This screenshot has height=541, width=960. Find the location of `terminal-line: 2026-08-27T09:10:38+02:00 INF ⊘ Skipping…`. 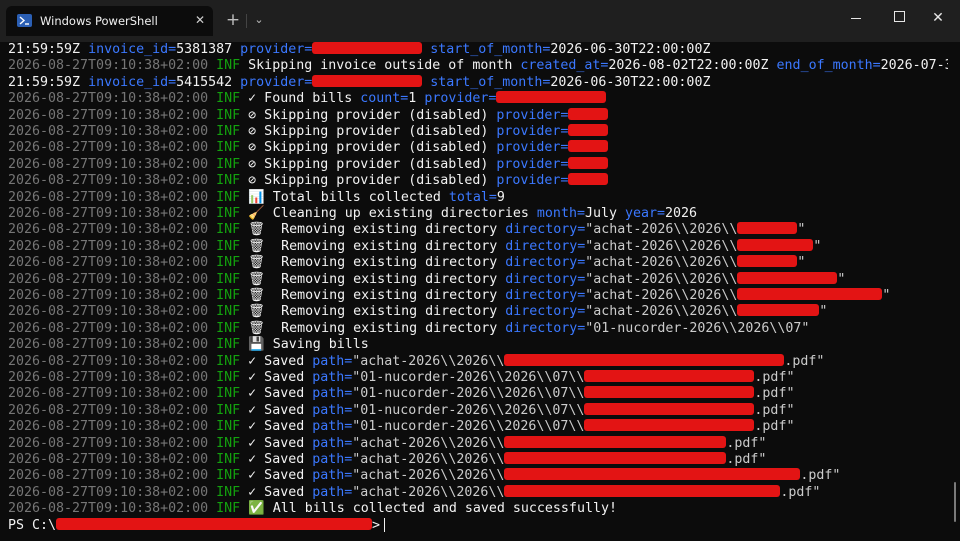

terminal-line: 2026-08-27T09:10:38+02:00 INF ⊘ Skipping… is located at coordinates (308, 181).